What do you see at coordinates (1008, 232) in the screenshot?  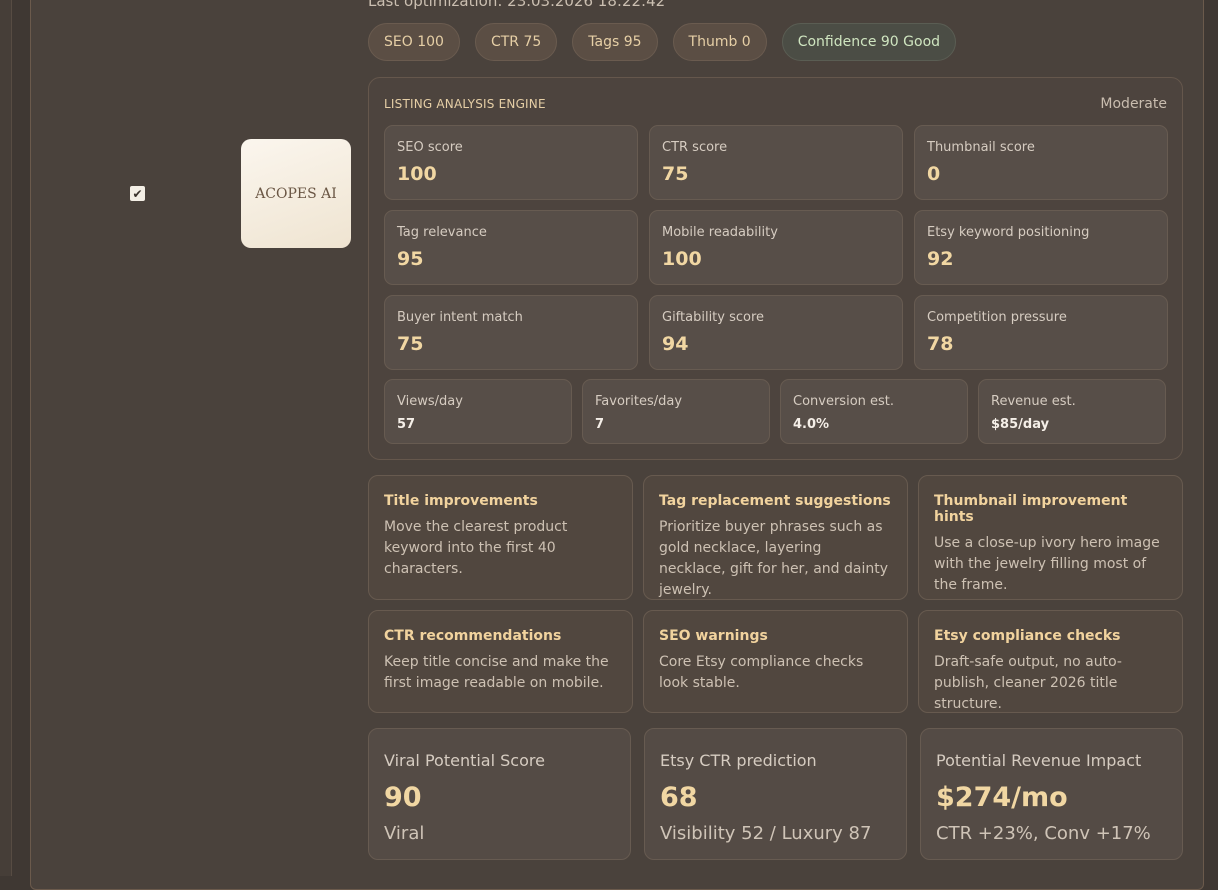 I see `metric-label: Etsy keyword positioning` at bounding box center [1008, 232].